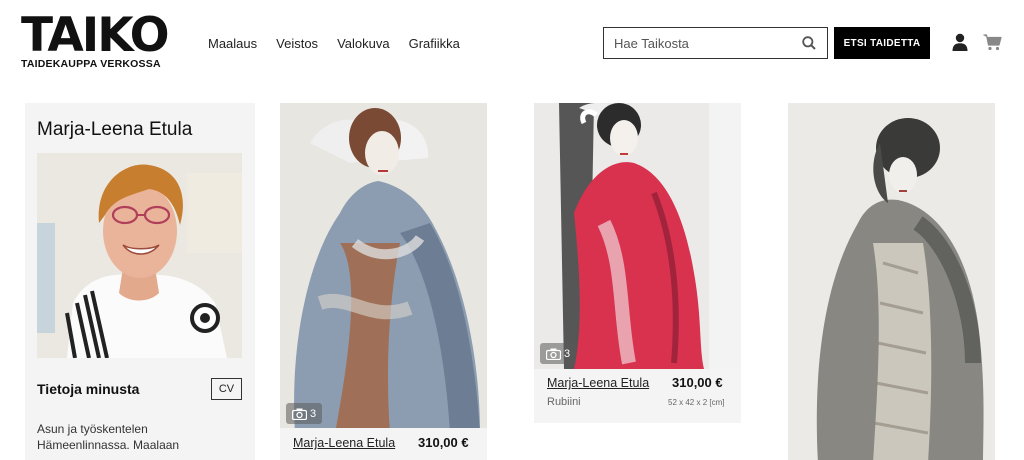 The width and height of the screenshot is (1024, 460). Describe the element at coordinates (809, 43) in the screenshot. I see `search-icon` at that location.